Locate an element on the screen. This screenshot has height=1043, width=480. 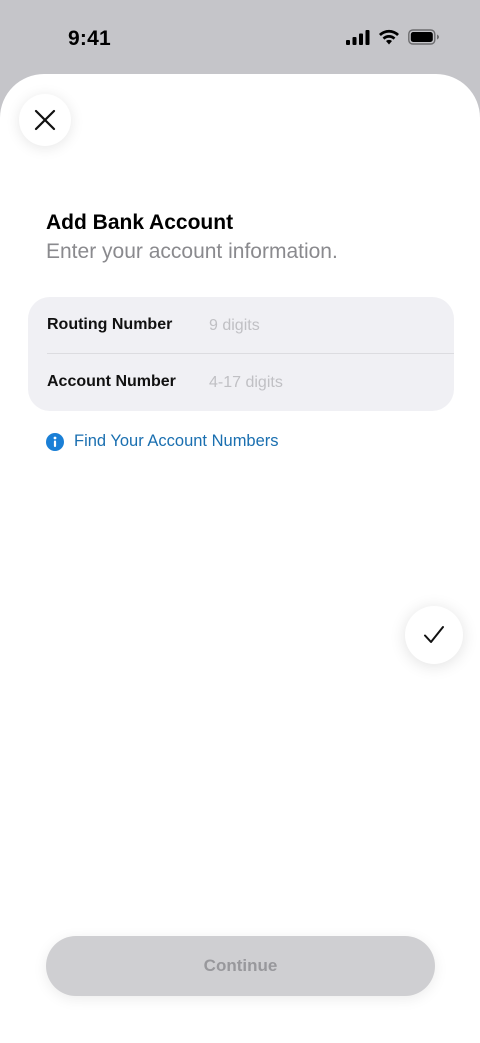
find-account-numbers-label: Find Your Account Numbers is located at coordinates (176, 441).